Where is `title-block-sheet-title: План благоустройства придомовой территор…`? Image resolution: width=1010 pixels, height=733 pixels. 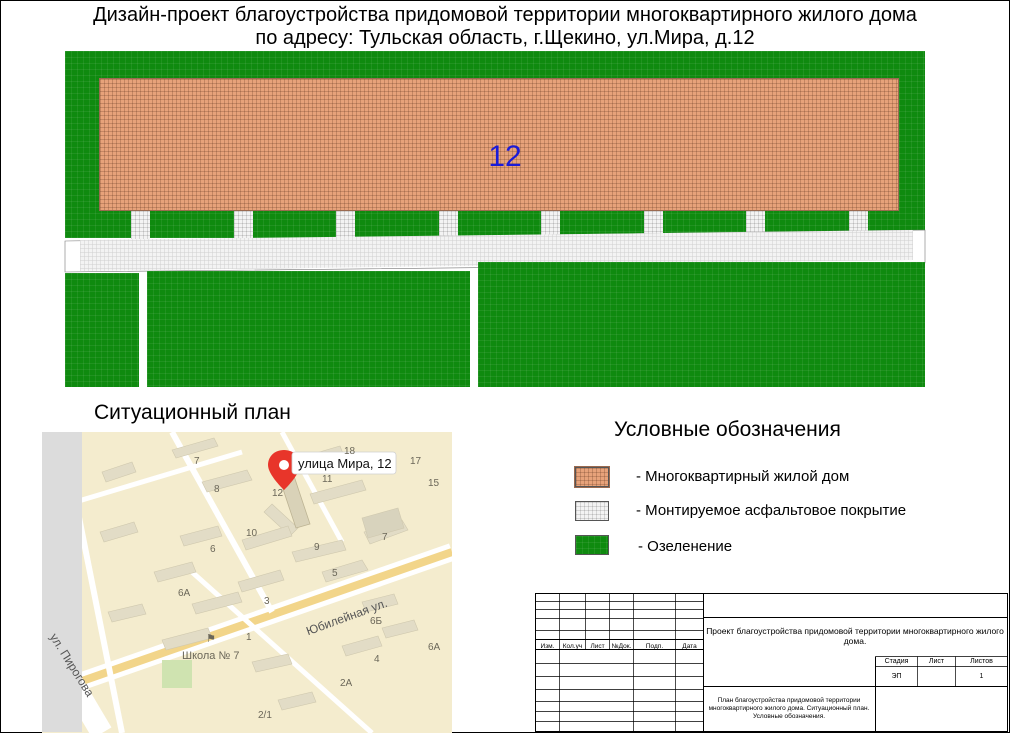
title-block-sheet-title: План благоустройства придомовой территор… is located at coordinates (789, 708).